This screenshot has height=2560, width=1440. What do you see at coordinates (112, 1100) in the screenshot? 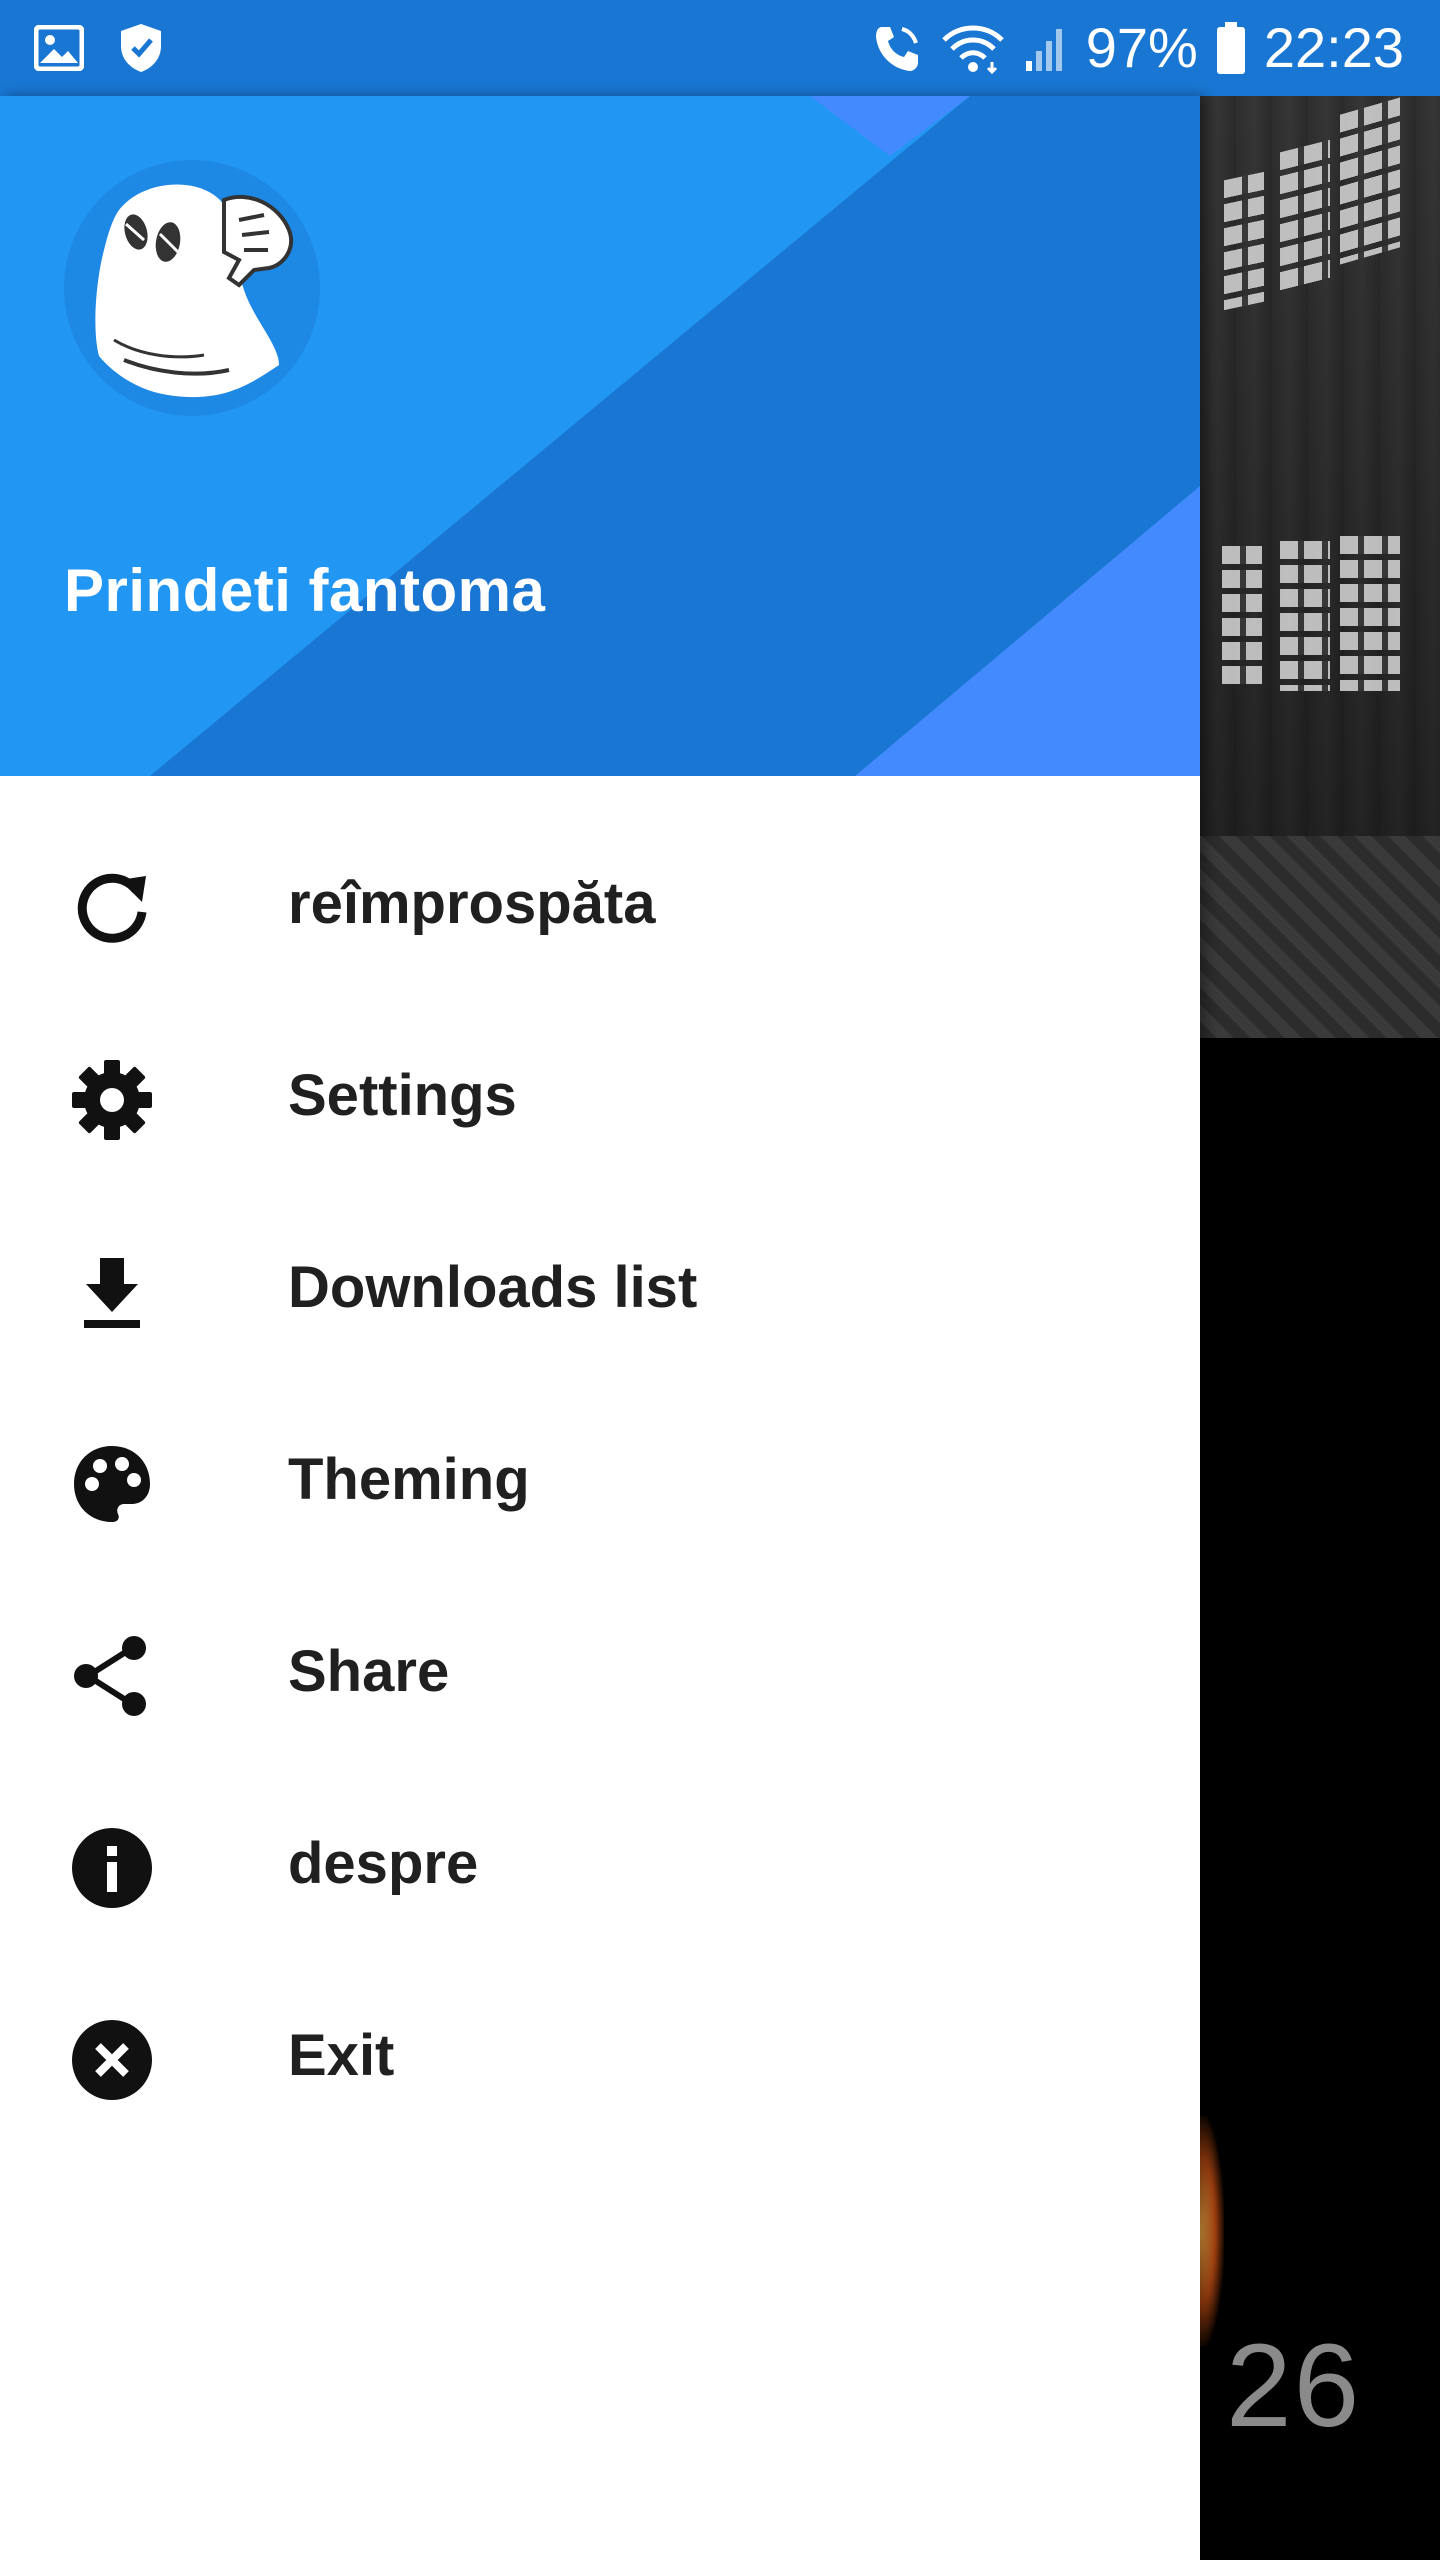
I see `gear-icon` at bounding box center [112, 1100].